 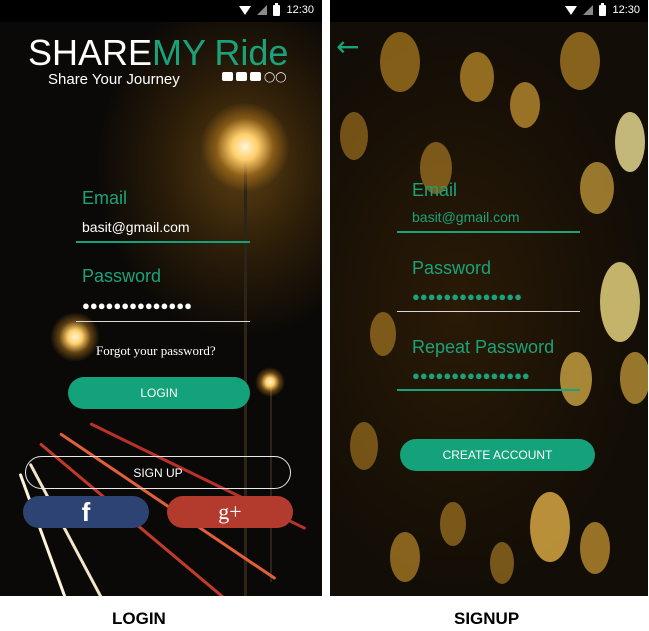 I want to click on facebook-icon: f, so click(x=86, y=511).